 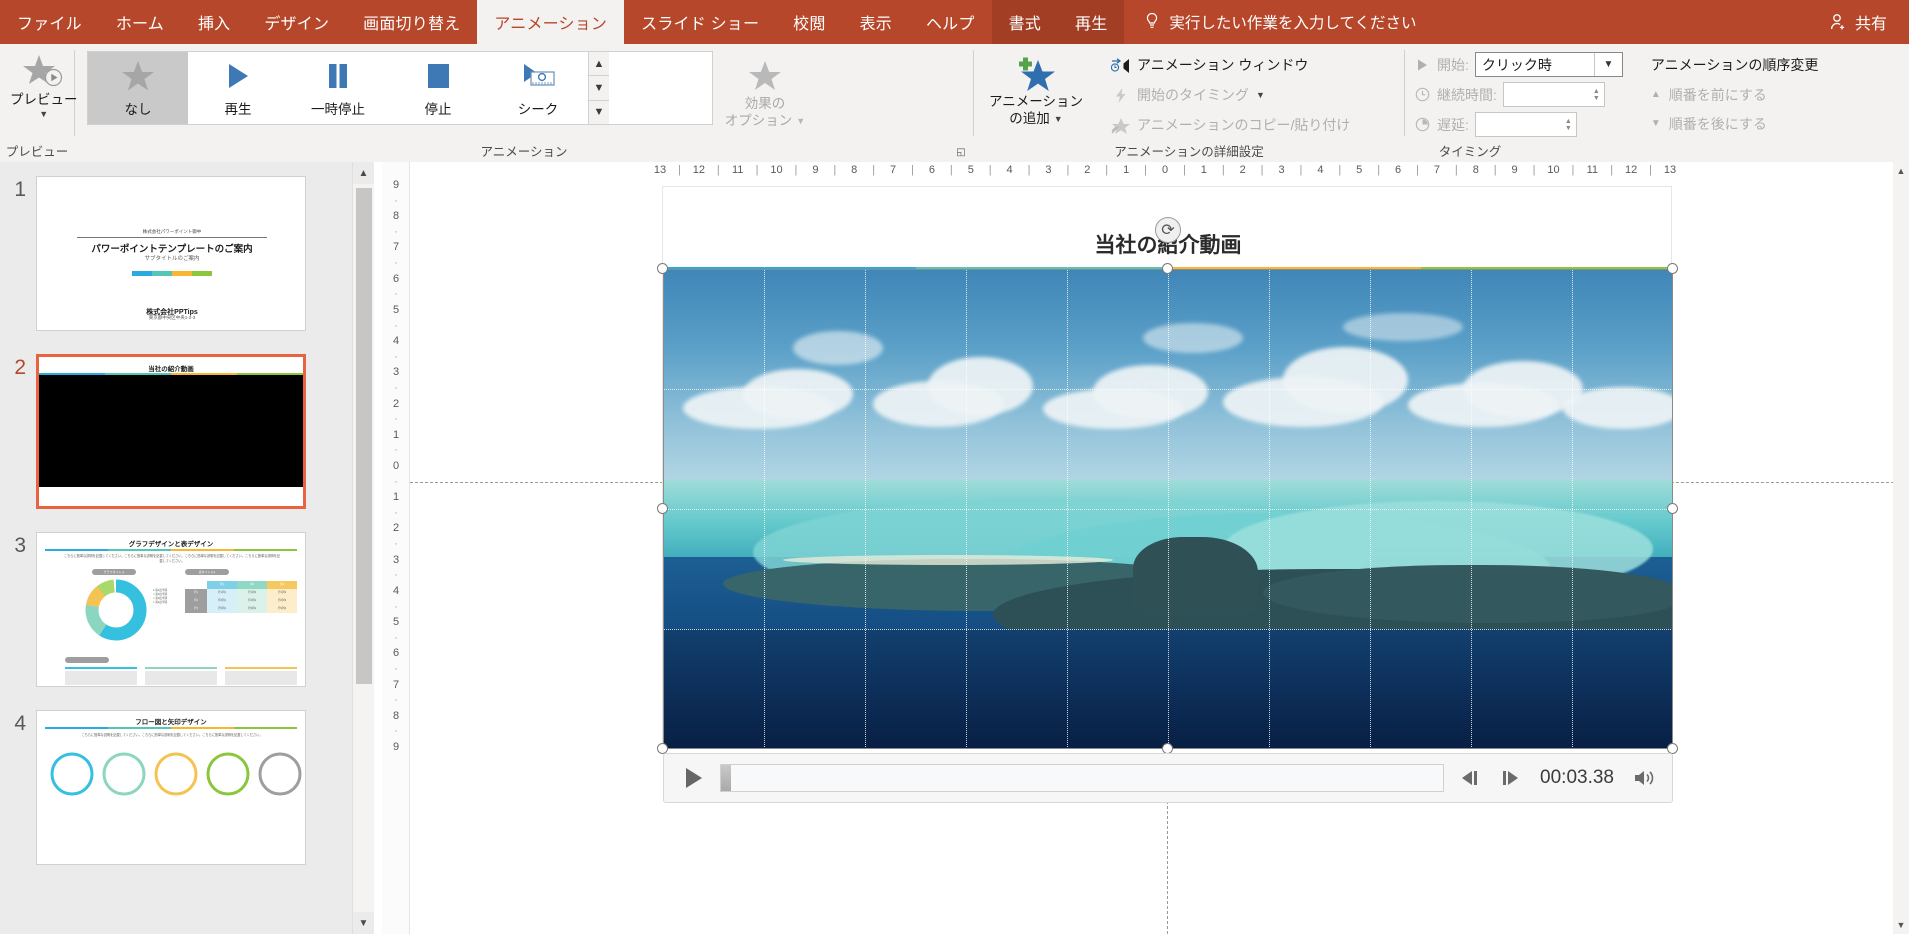 I want to click on thumbnail-scroll-thumb, so click(x=364, y=436).